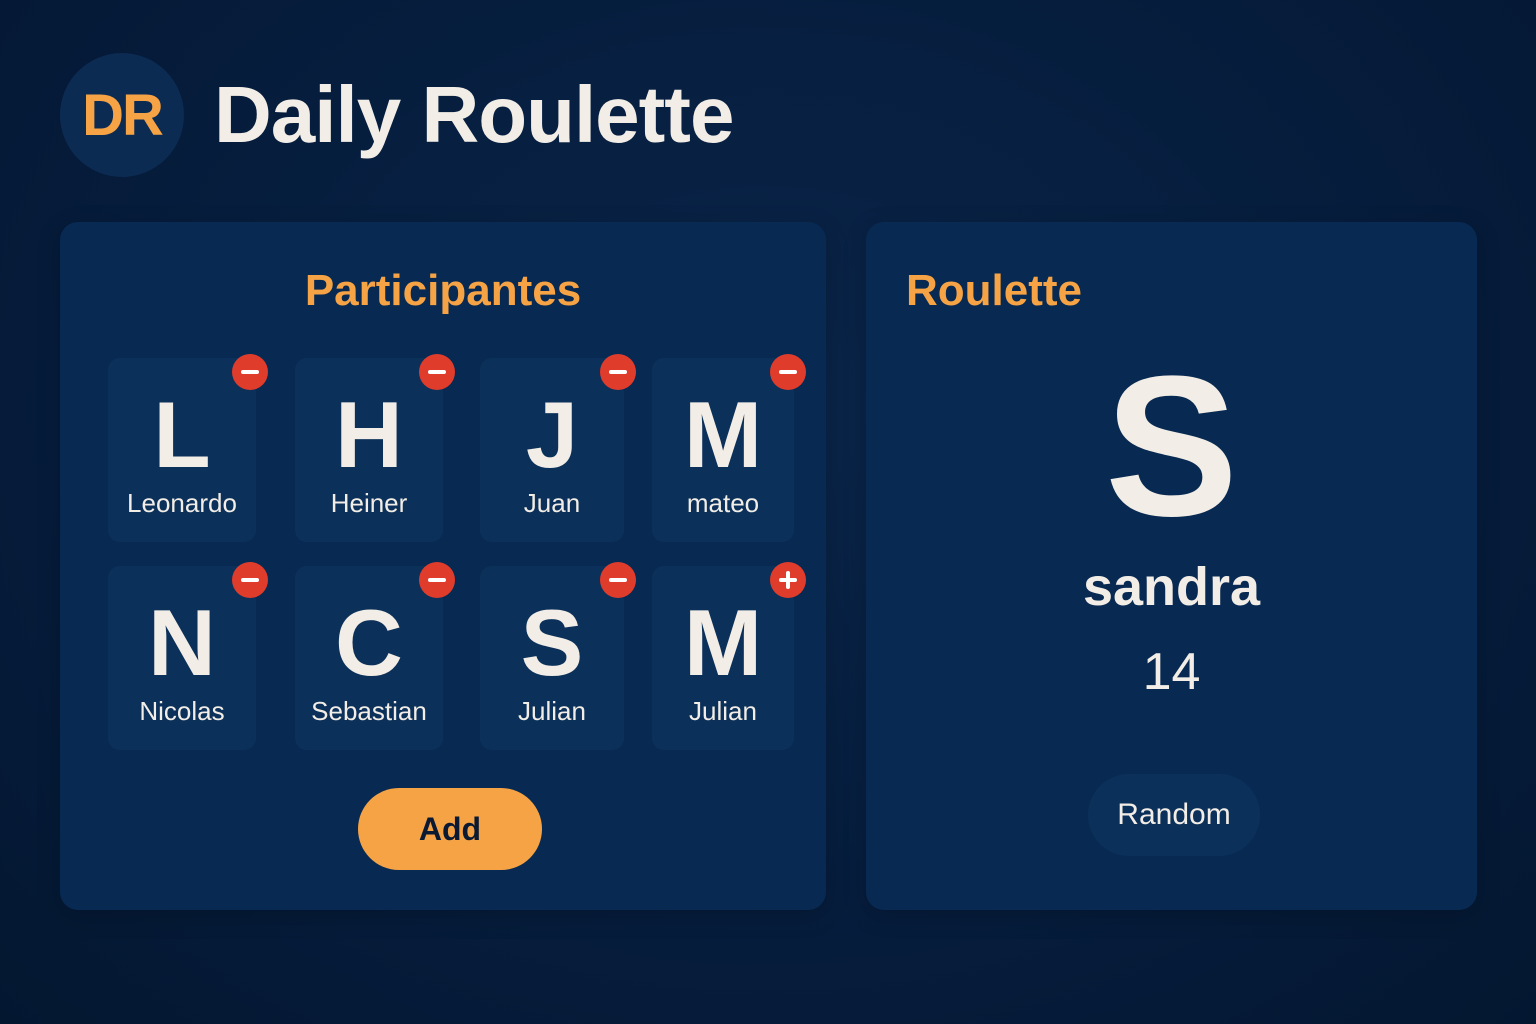 This screenshot has height=1024, width=1536. What do you see at coordinates (1174, 815) in the screenshot?
I see `random-button: Random` at bounding box center [1174, 815].